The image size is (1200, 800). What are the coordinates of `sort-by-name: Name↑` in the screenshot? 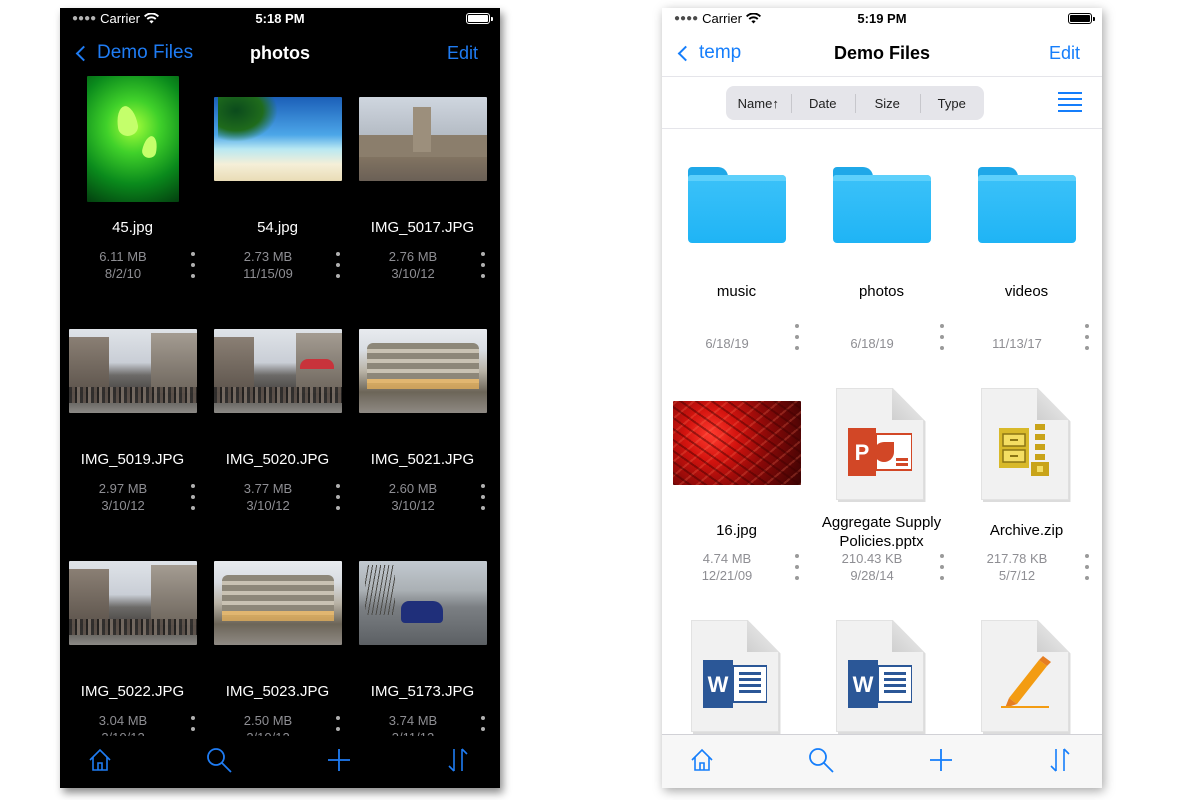 It's located at (758, 103).